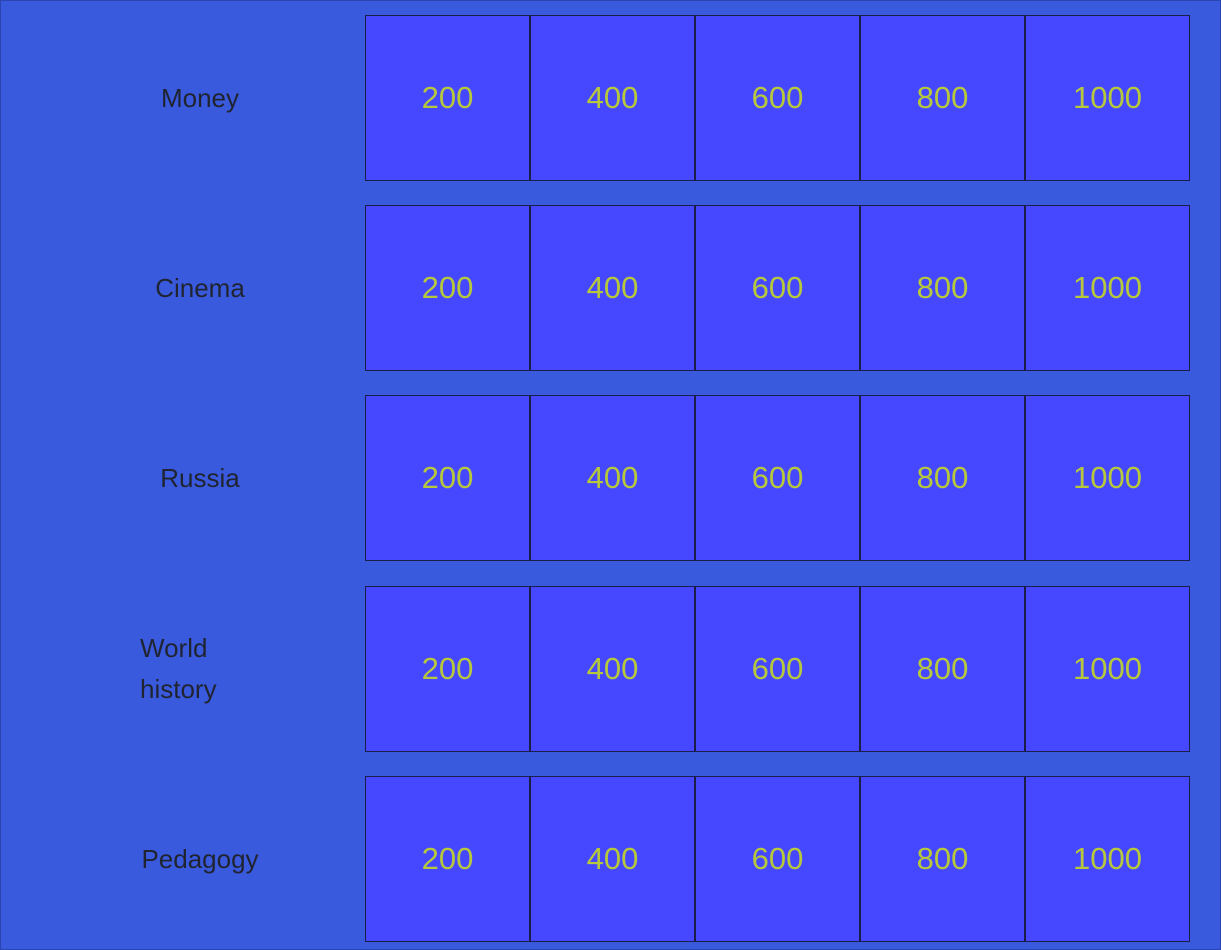  I want to click on category-label: Money, so click(200, 98).